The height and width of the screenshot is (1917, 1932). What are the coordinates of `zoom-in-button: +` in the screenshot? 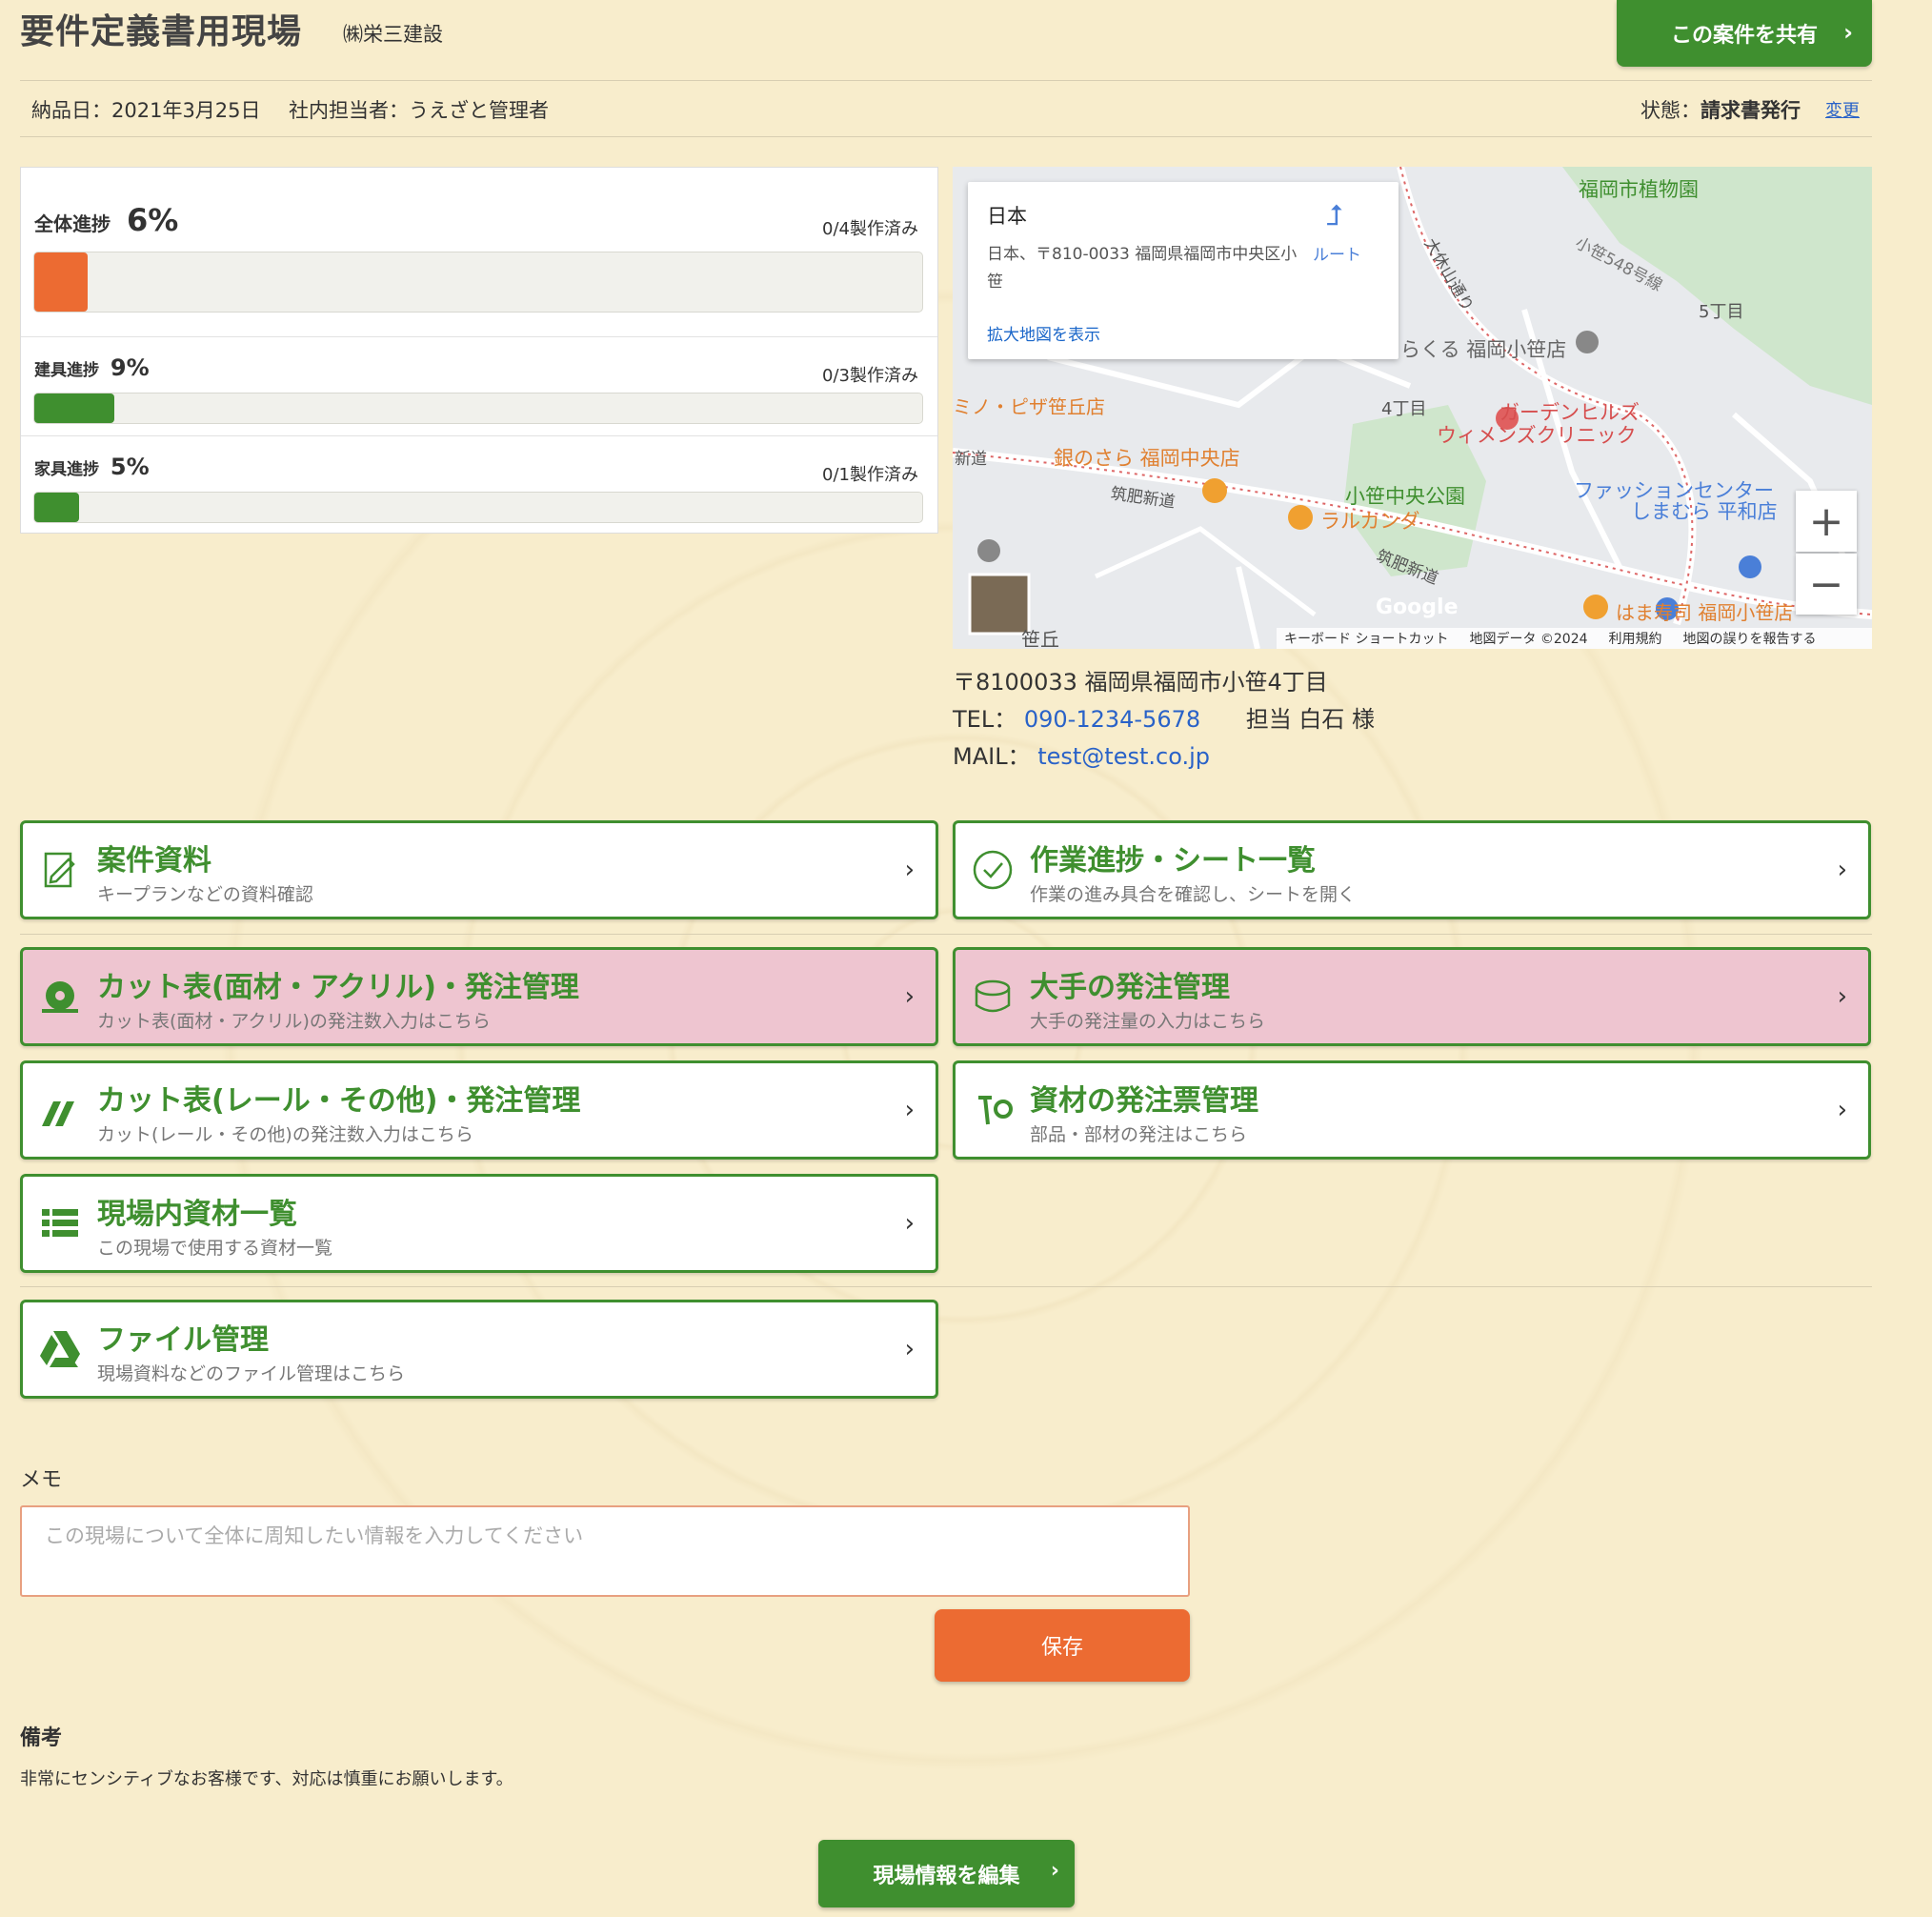 It's located at (1827, 521).